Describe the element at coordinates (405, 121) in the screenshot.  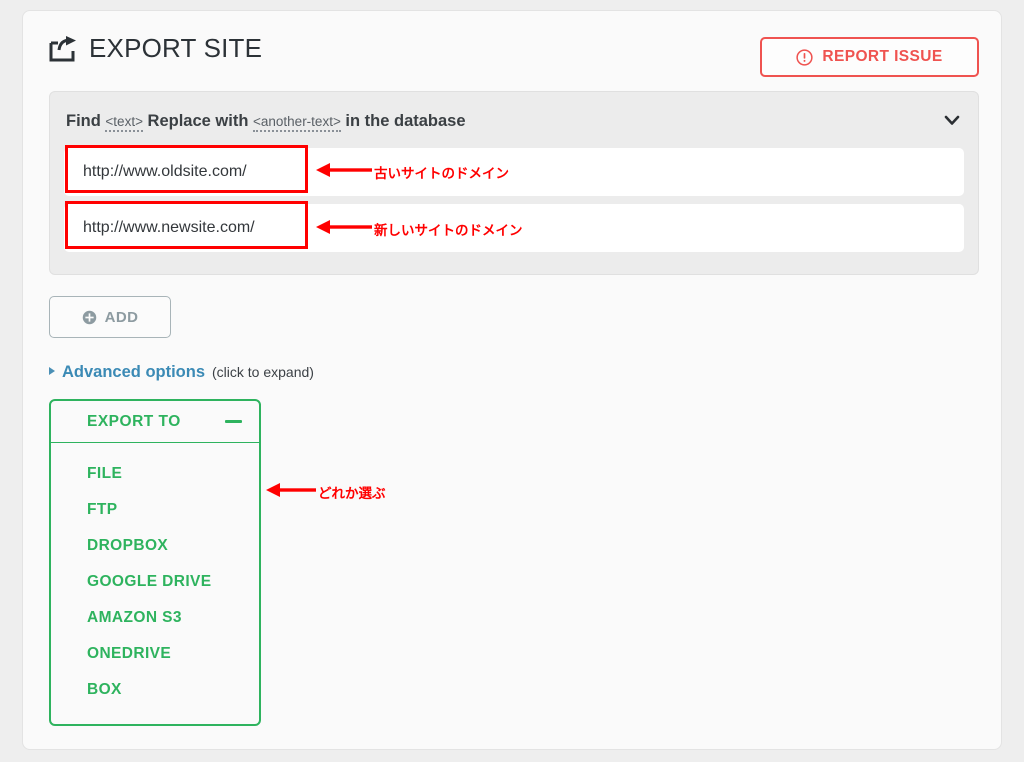
I see `database-suffix: in the database` at that location.